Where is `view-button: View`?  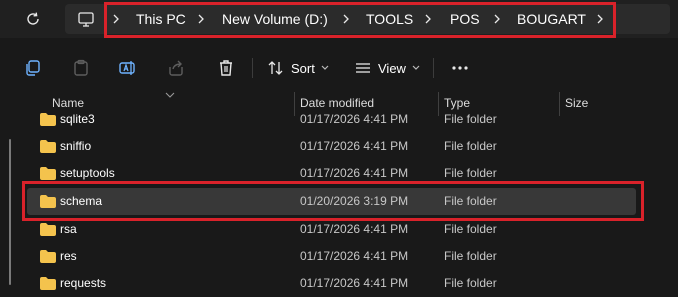 view-button: View is located at coordinates (387, 68).